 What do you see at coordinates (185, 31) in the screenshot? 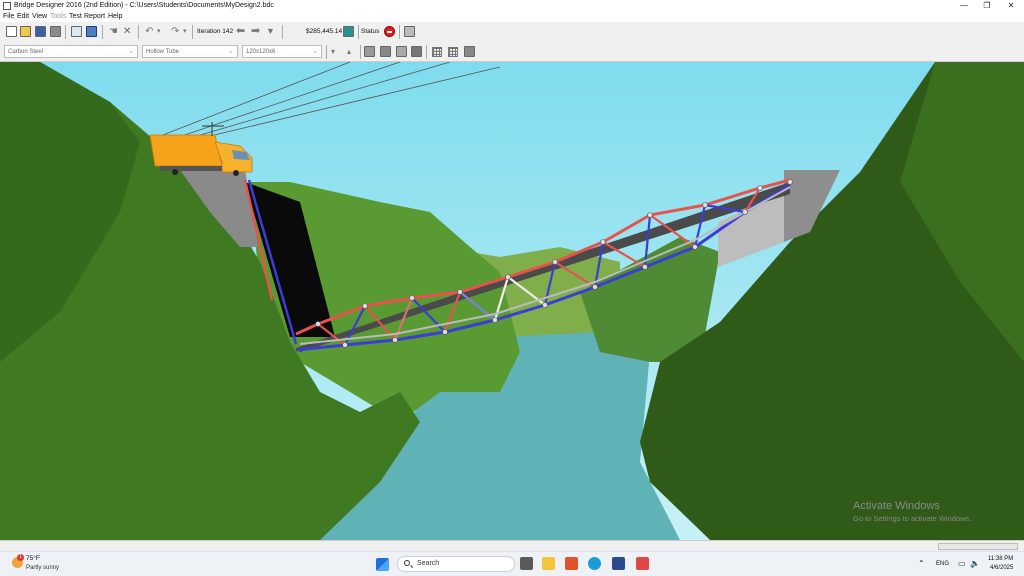
I see `redo-dropdown-chevron-icon: ▾` at bounding box center [185, 31].